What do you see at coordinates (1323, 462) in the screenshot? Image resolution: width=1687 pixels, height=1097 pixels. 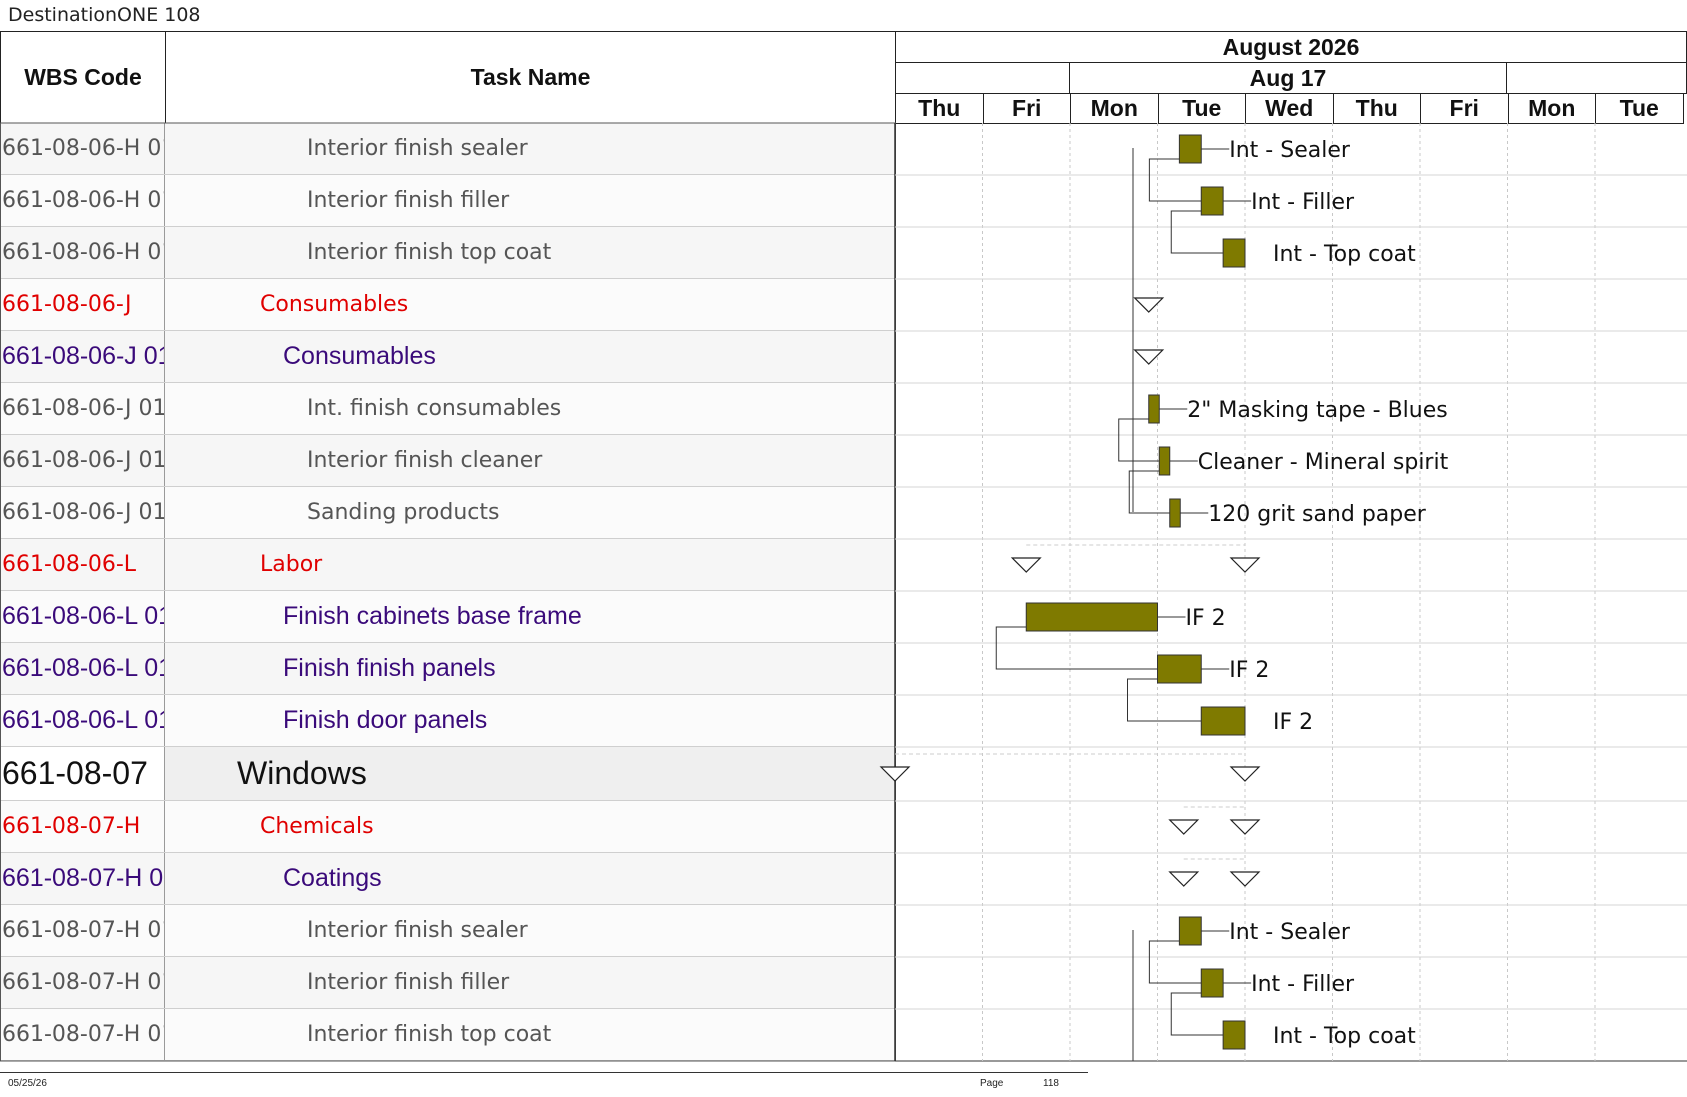 I see `task-bar-label: Cleaner - Mineral spirit` at bounding box center [1323, 462].